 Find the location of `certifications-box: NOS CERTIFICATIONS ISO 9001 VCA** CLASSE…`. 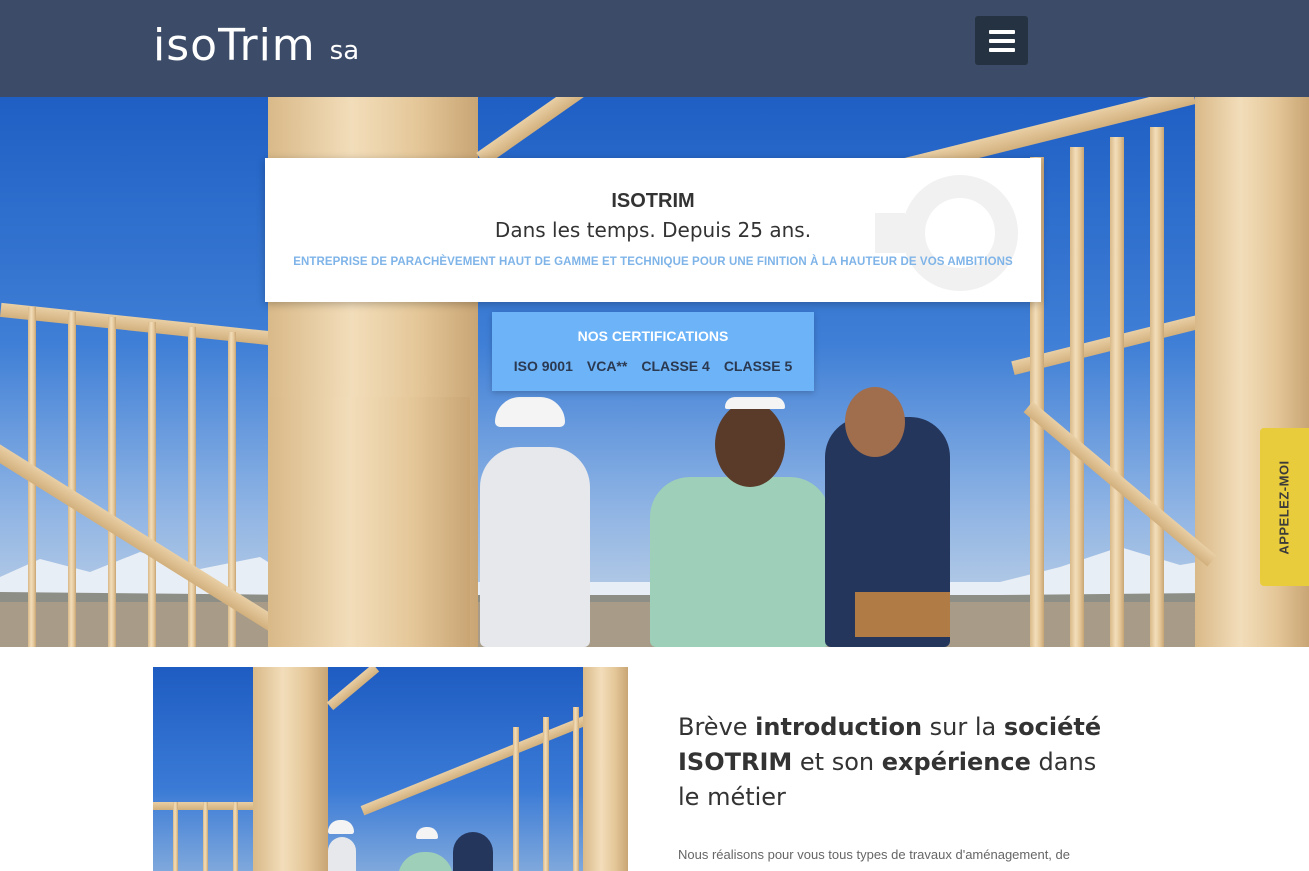

certifications-box: NOS CERTIFICATIONS ISO 9001 VCA** CLASSE… is located at coordinates (653, 351).